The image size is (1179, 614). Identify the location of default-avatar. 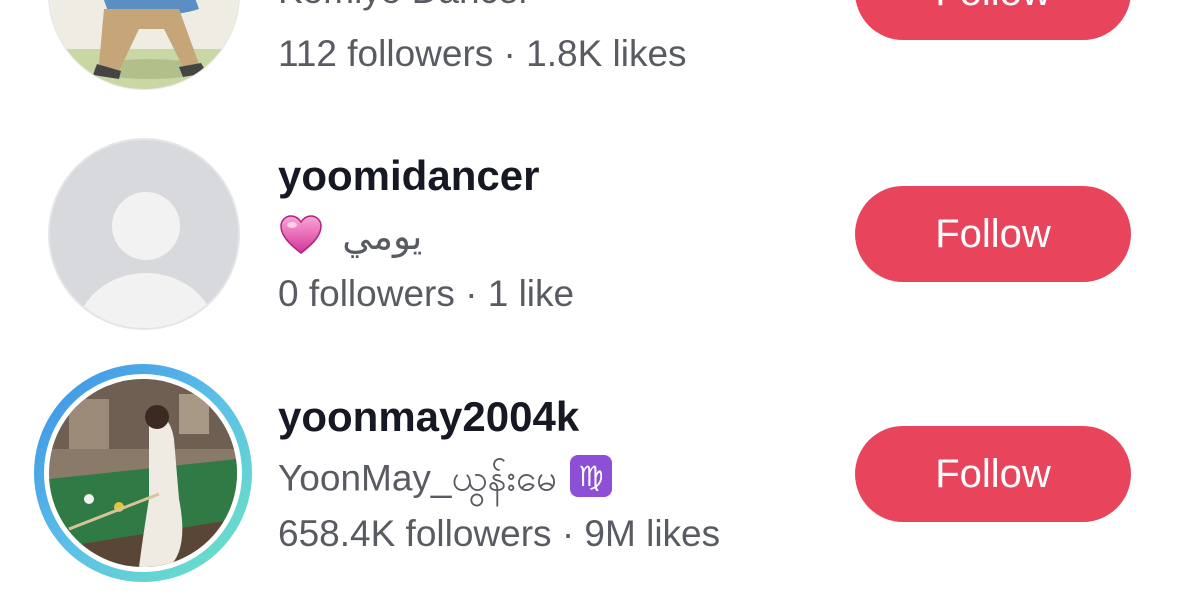
(144, 234).